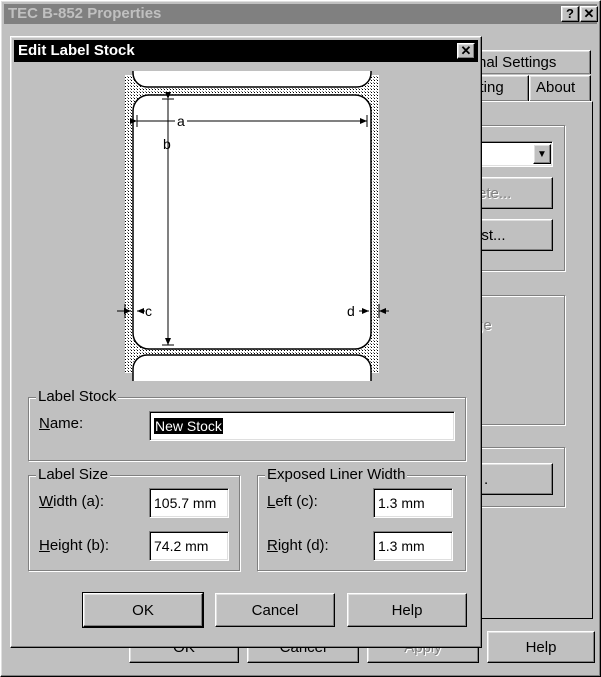 This screenshot has width=601, height=677. What do you see at coordinates (275, 610) in the screenshot?
I see `cancel-button: Cancel` at bounding box center [275, 610].